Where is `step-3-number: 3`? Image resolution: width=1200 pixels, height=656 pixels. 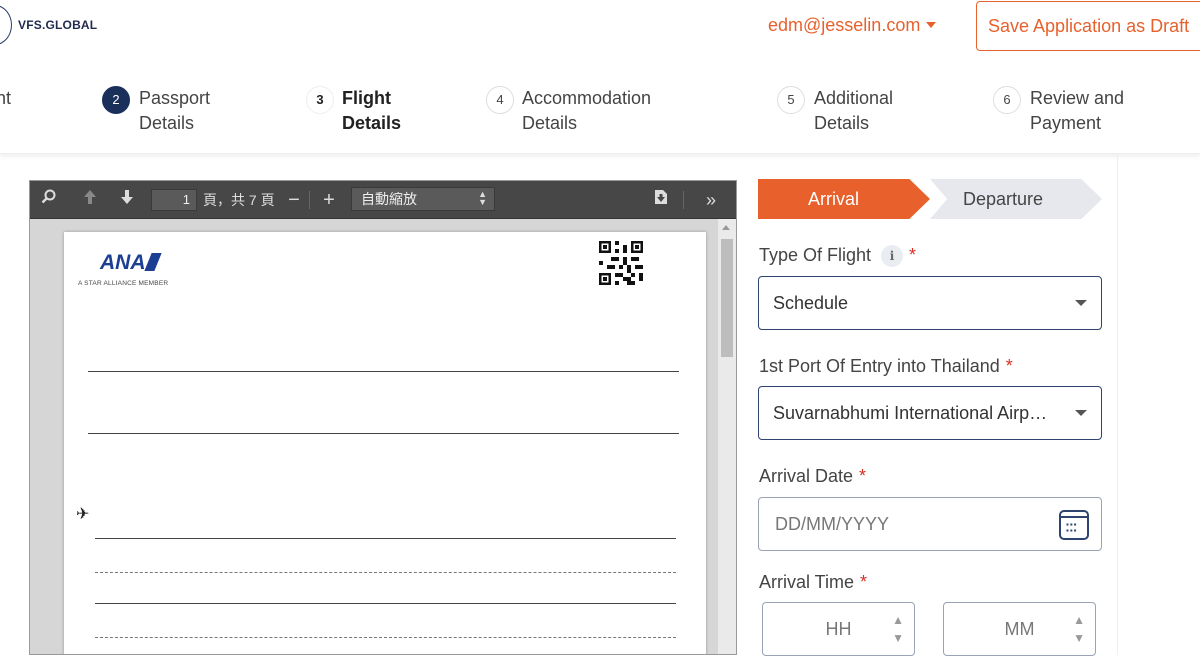 step-3-number: 3 is located at coordinates (320, 100).